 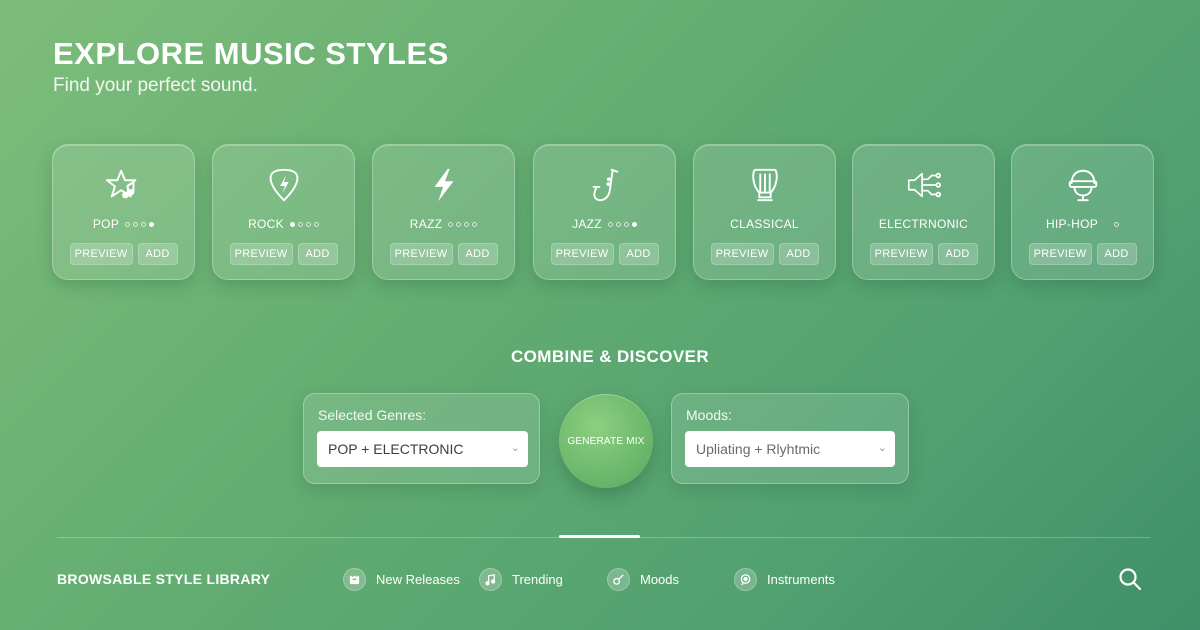 What do you see at coordinates (124, 185) in the screenshot?
I see `star-music-icon` at bounding box center [124, 185].